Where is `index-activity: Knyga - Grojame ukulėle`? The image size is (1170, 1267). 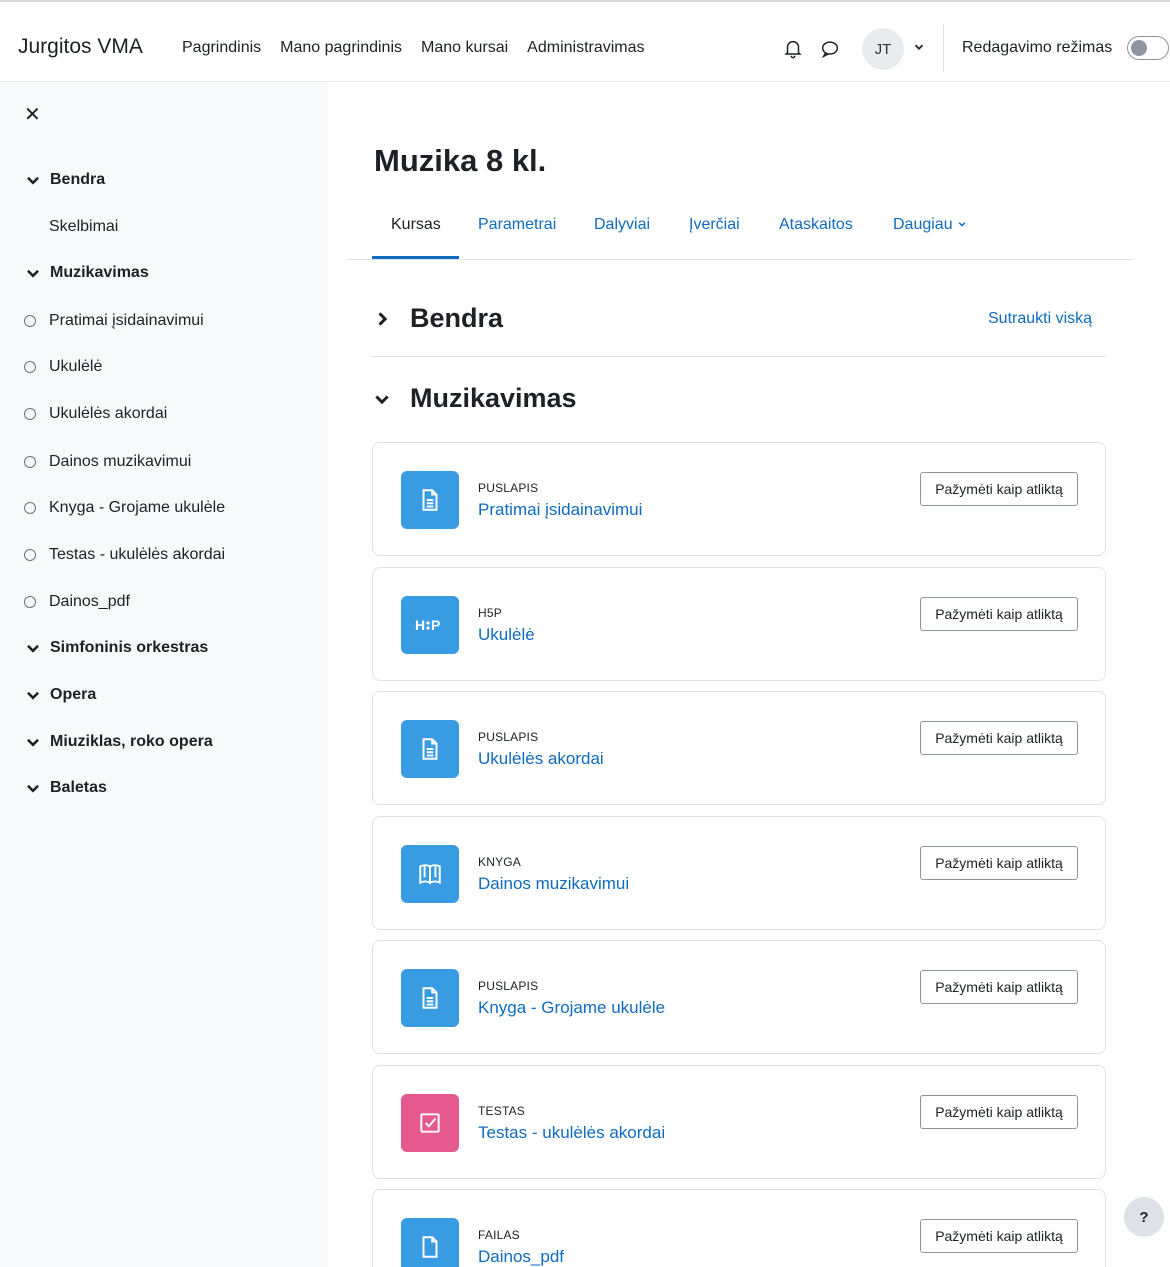 index-activity: Knyga - Grojame ukulėle is located at coordinates (174, 508).